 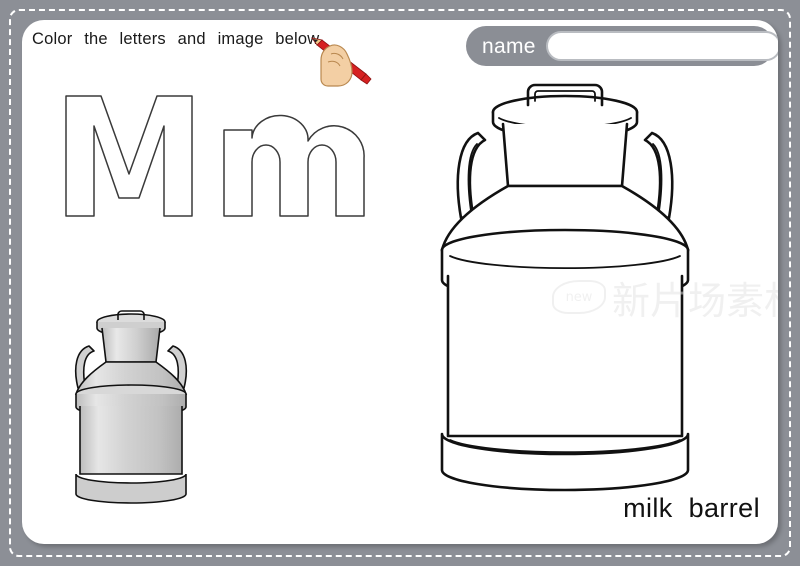 I want to click on instruction-text: Color the letters and image below., so click(x=178, y=39).